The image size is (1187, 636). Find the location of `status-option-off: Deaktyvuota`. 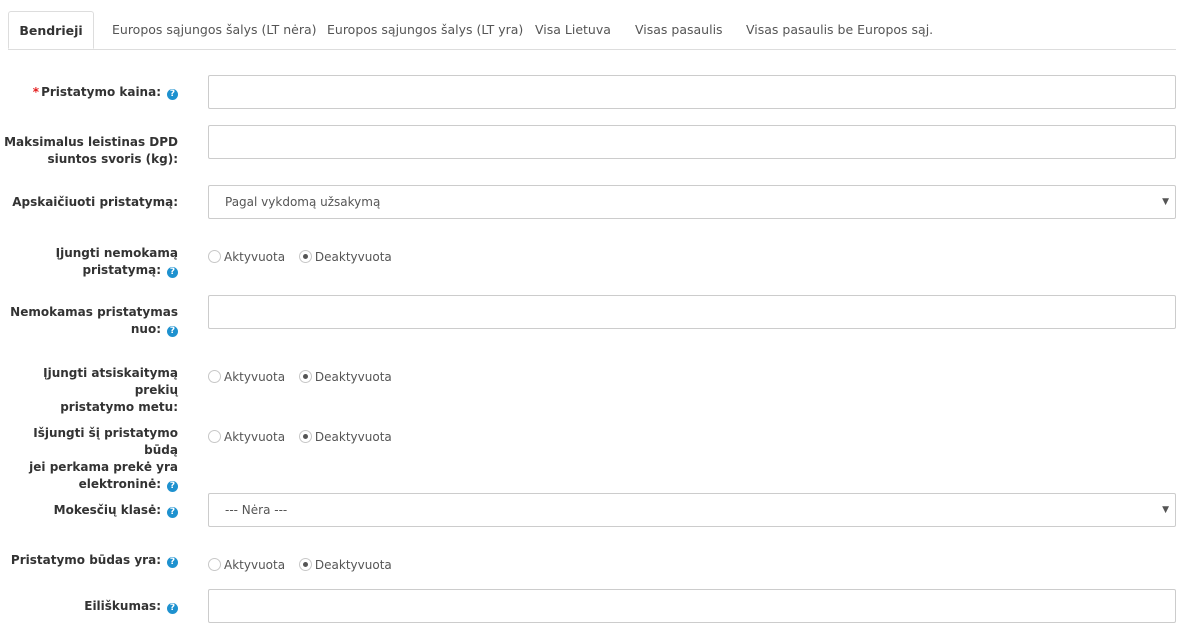

status-option-off: Deaktyvuota is located at coordinates (345, 565).